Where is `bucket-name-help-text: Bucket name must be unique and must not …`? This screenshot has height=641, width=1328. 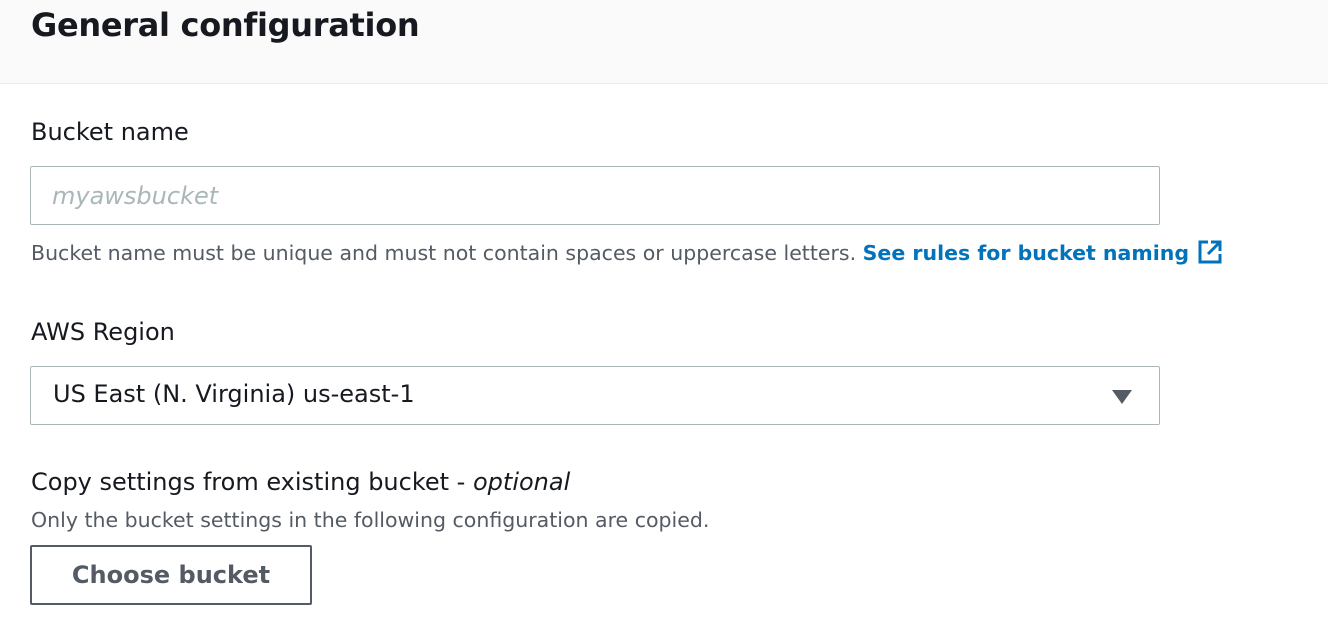 bucket-name-help-text: Bucket name must be unique and must not … is located at coordinates (444, 253).